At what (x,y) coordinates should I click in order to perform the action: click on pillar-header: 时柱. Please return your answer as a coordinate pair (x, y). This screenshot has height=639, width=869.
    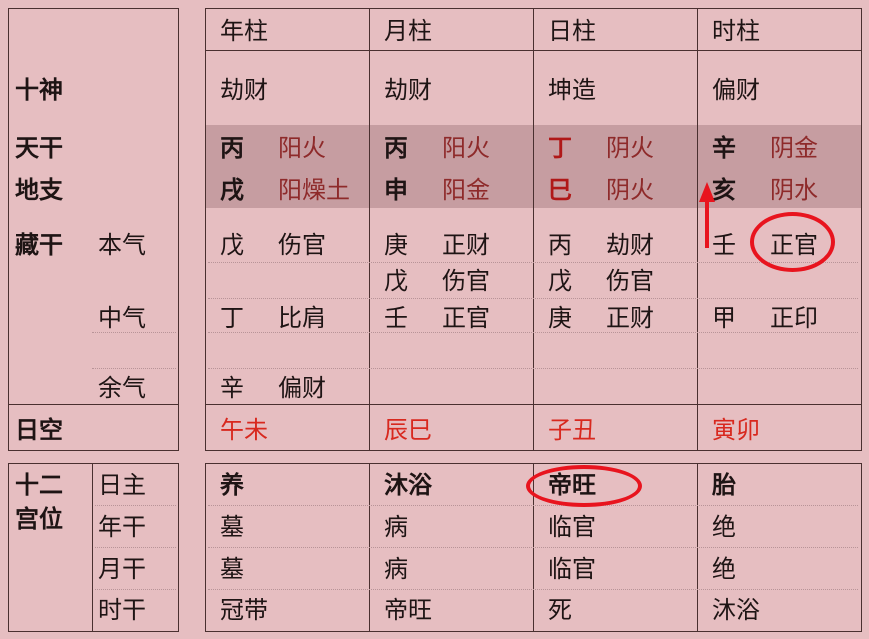
    Looking at the image, I should click on (736, 31).